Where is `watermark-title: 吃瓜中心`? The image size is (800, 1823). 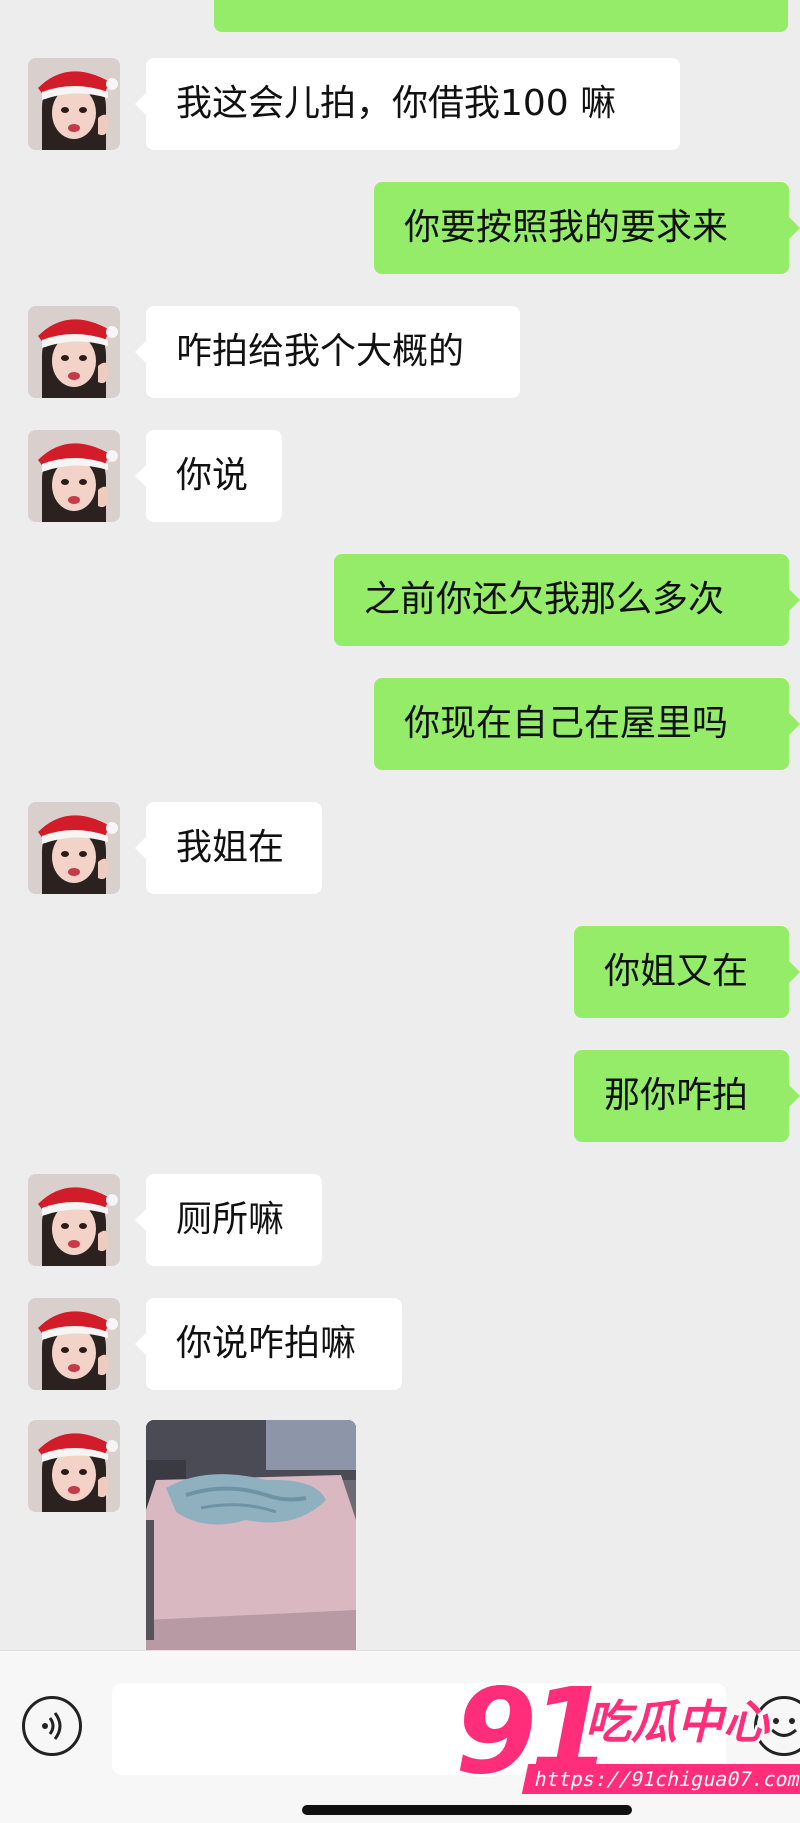 watermark-title: 吃瓜中心 is located at coordinates (677, 1722).